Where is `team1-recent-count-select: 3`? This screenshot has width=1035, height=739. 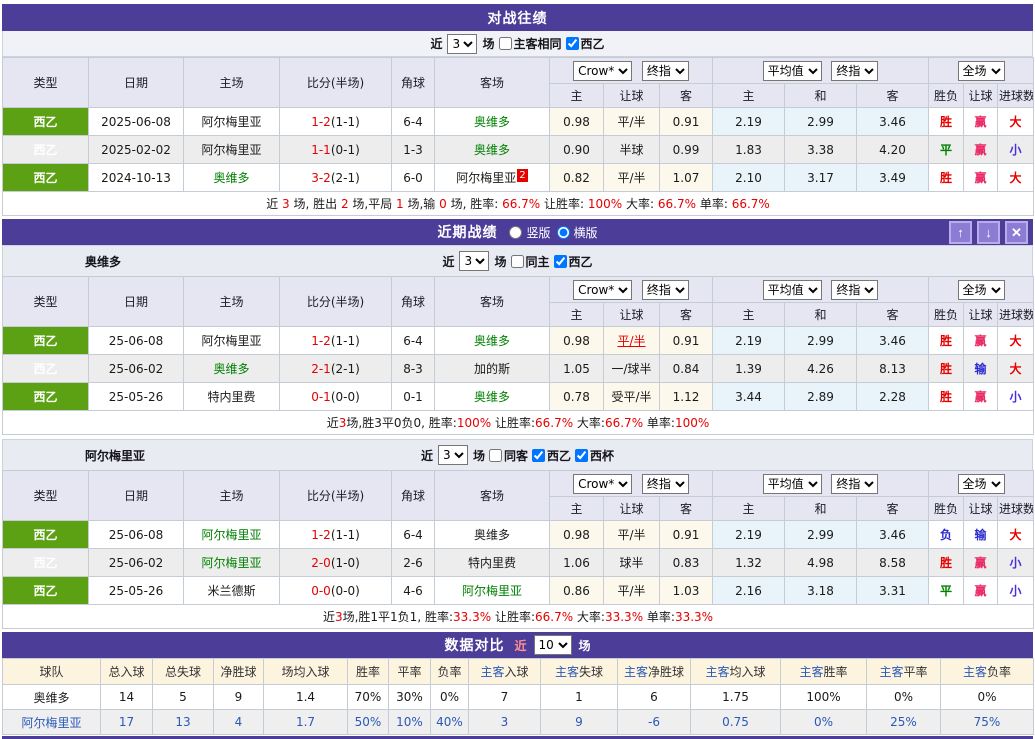 team1-recent-count-select: 3 is located at coordinates (474, 261).